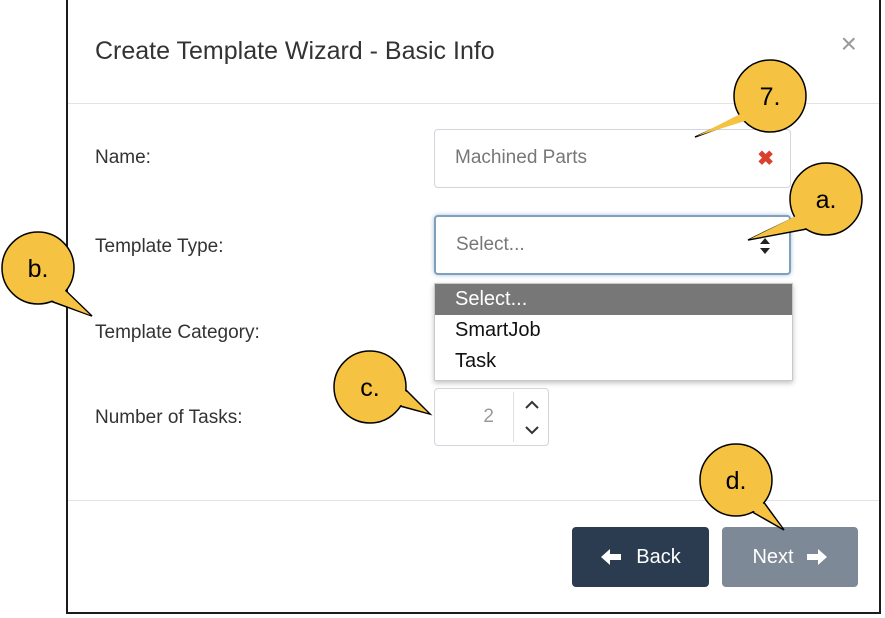  What do you see at coordinates (383, 387) in the screenshot?
I see `callout-c: c.` at bounding box center [383, 387].